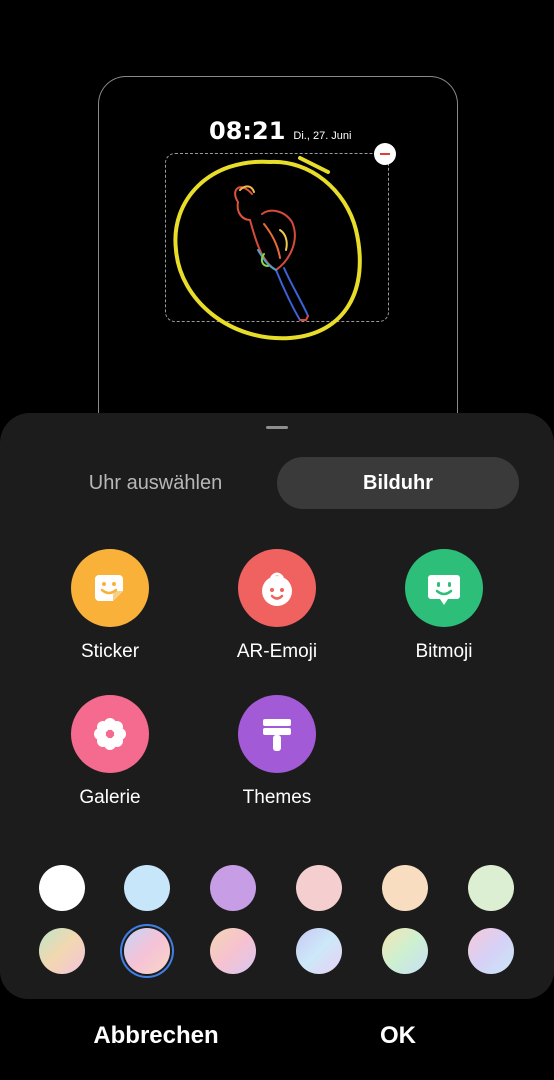 Image resolution: width=554 pixels, height=1080 pixels. Describe the element at coordinates (110, 797) in the screenshot. I see `option-label: Galerie` at that location.